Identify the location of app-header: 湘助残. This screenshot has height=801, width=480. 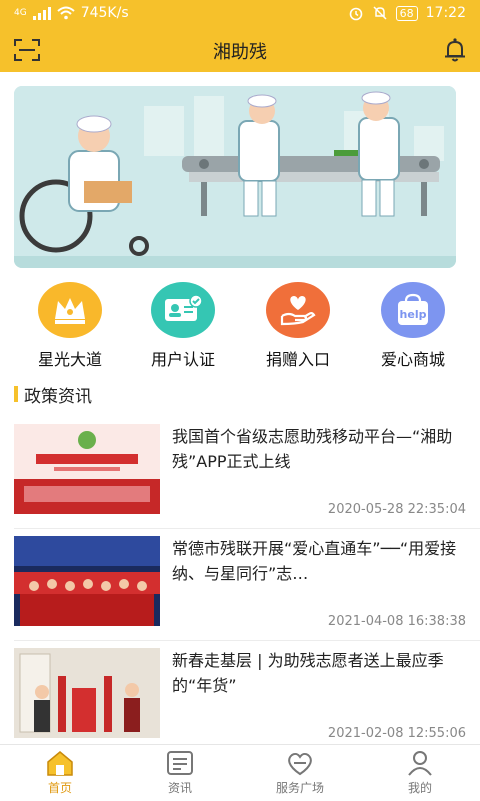
(240, 50).